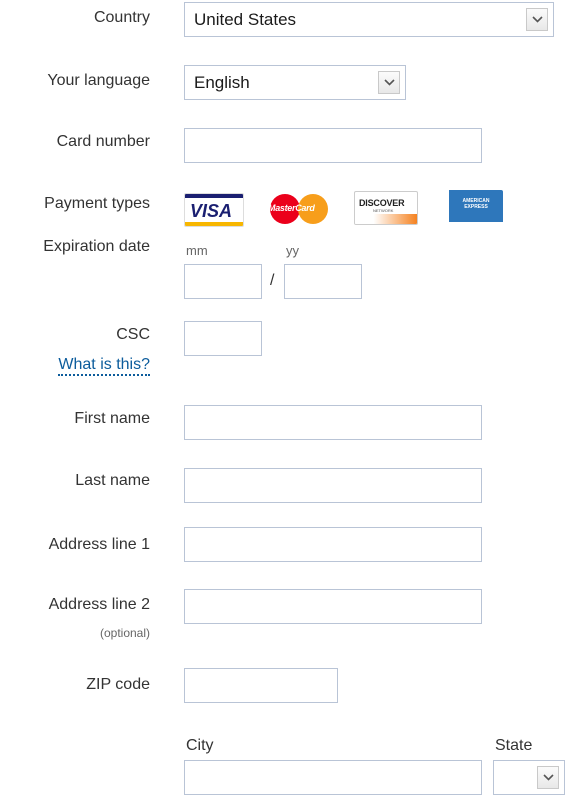  I want to click on language-label: Your language, so click(98, 80).